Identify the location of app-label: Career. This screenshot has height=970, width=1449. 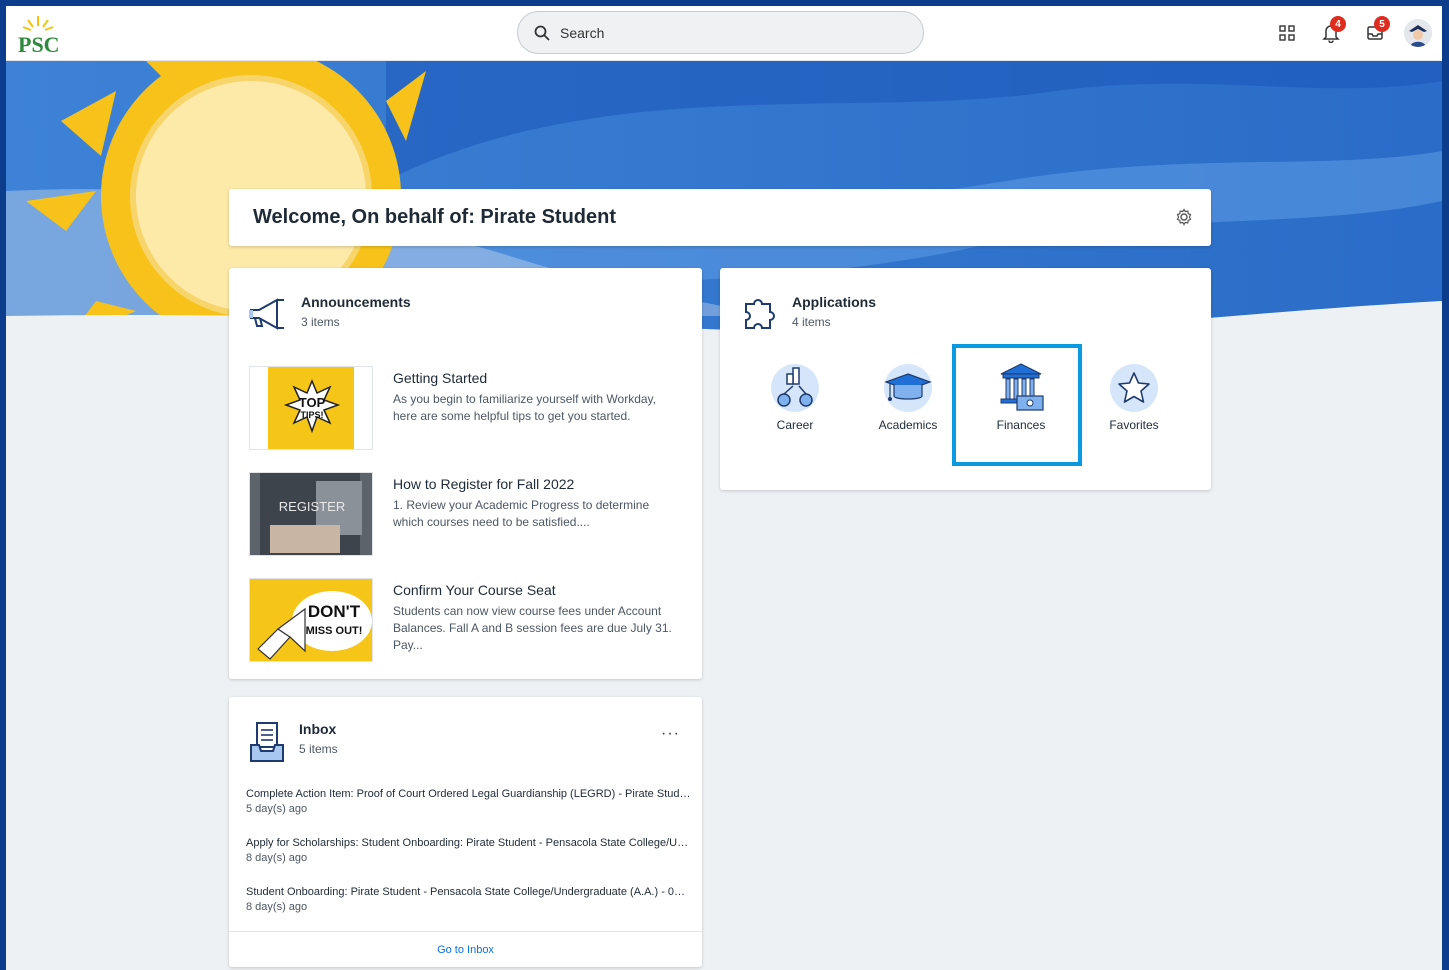
(795, 425).